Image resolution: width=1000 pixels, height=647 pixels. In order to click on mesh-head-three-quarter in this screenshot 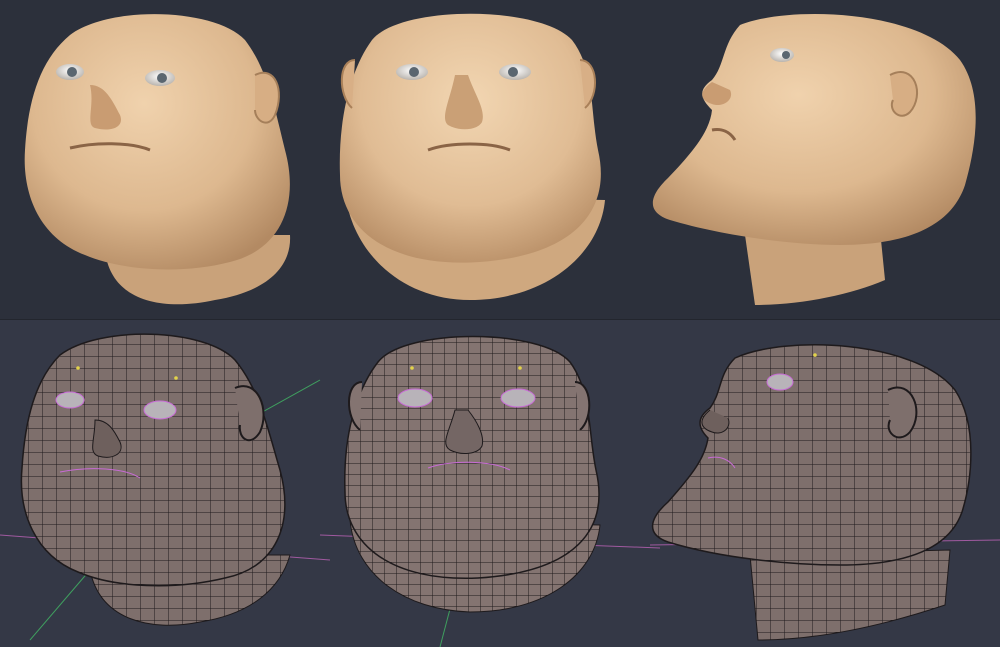, I will do `click(155, 479)`.